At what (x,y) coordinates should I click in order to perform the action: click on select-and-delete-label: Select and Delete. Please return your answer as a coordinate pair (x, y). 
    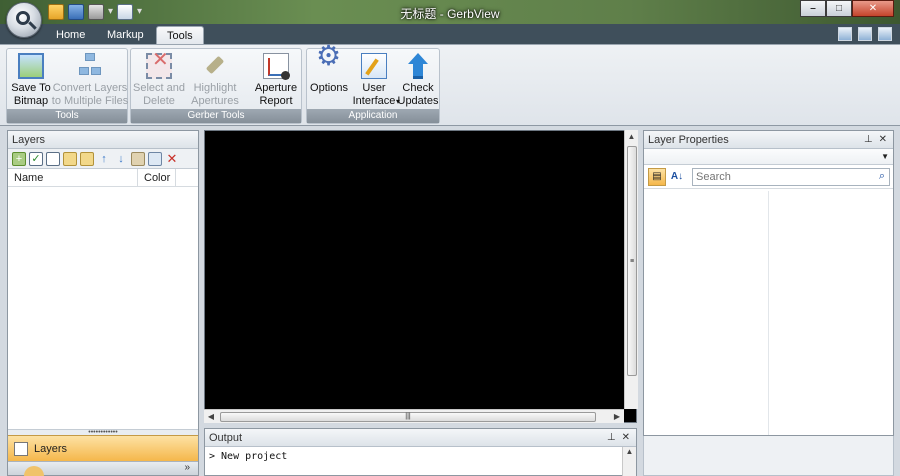
    Looking at the image, I should click on (159, 94).